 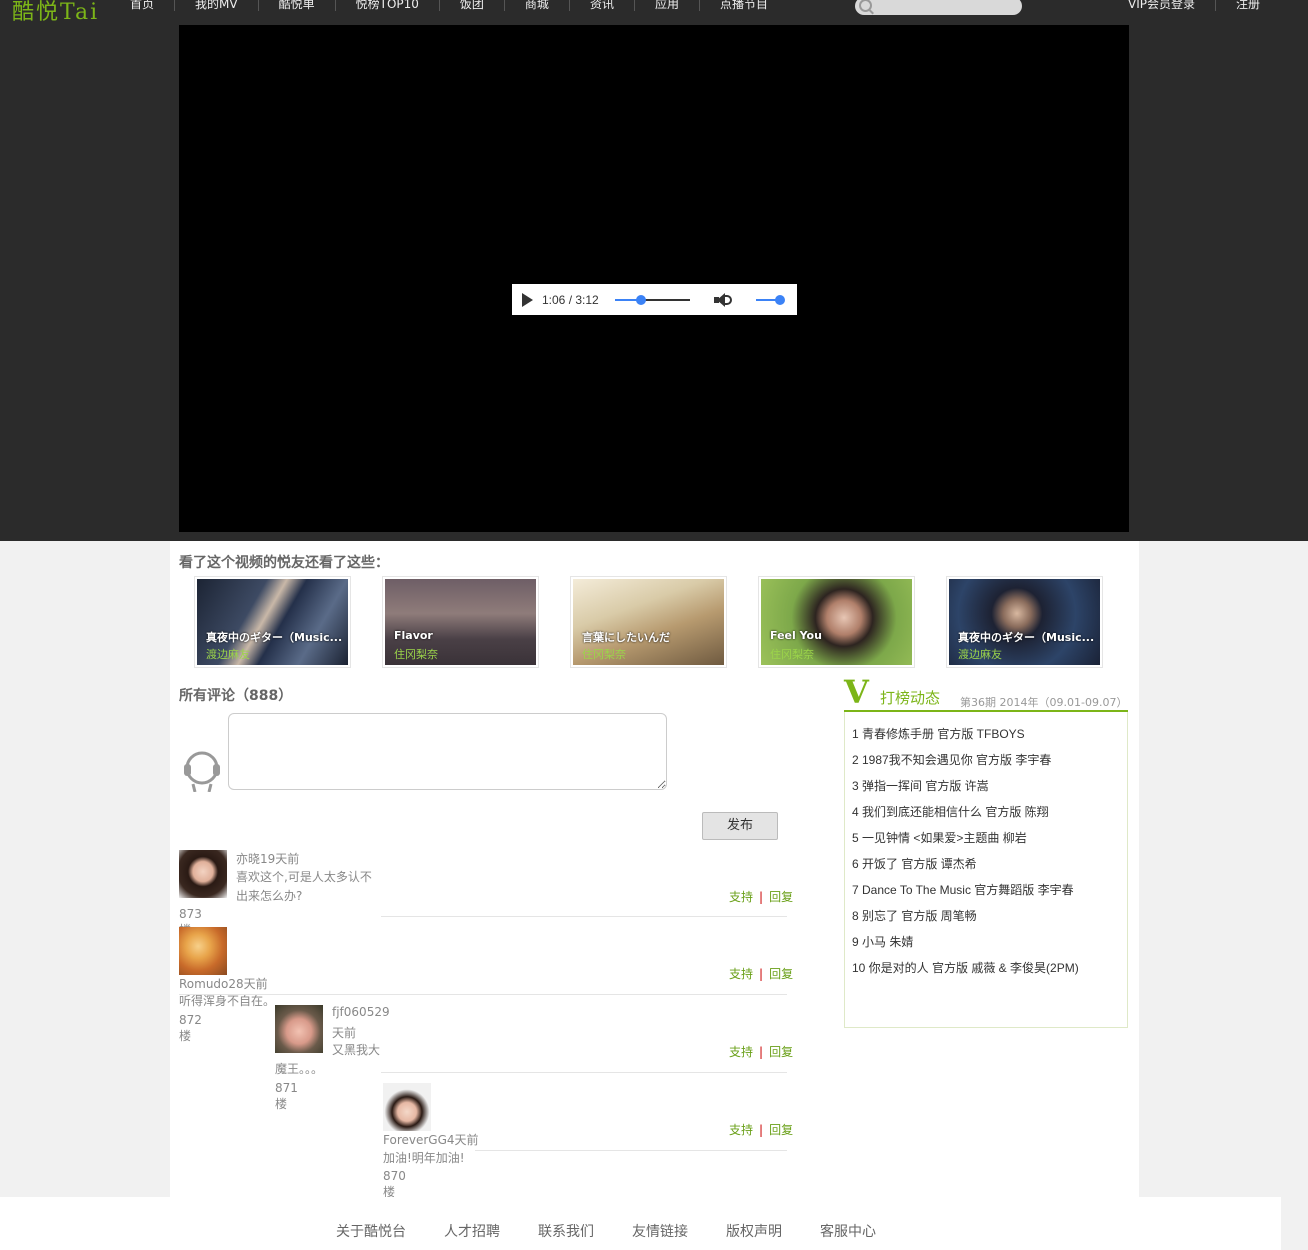 I want to click on search-icon, so click(x=865, y=6).